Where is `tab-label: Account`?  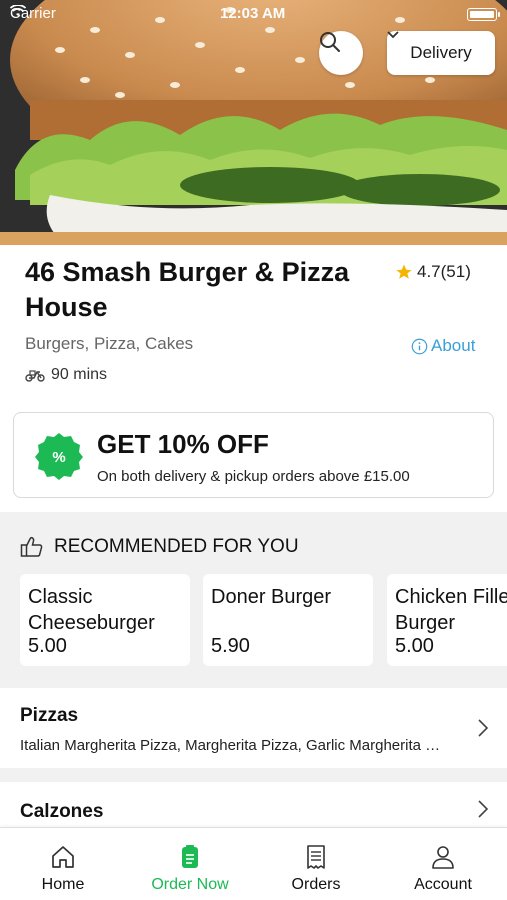
tab-label: Account is located at coordinates (443, 884).